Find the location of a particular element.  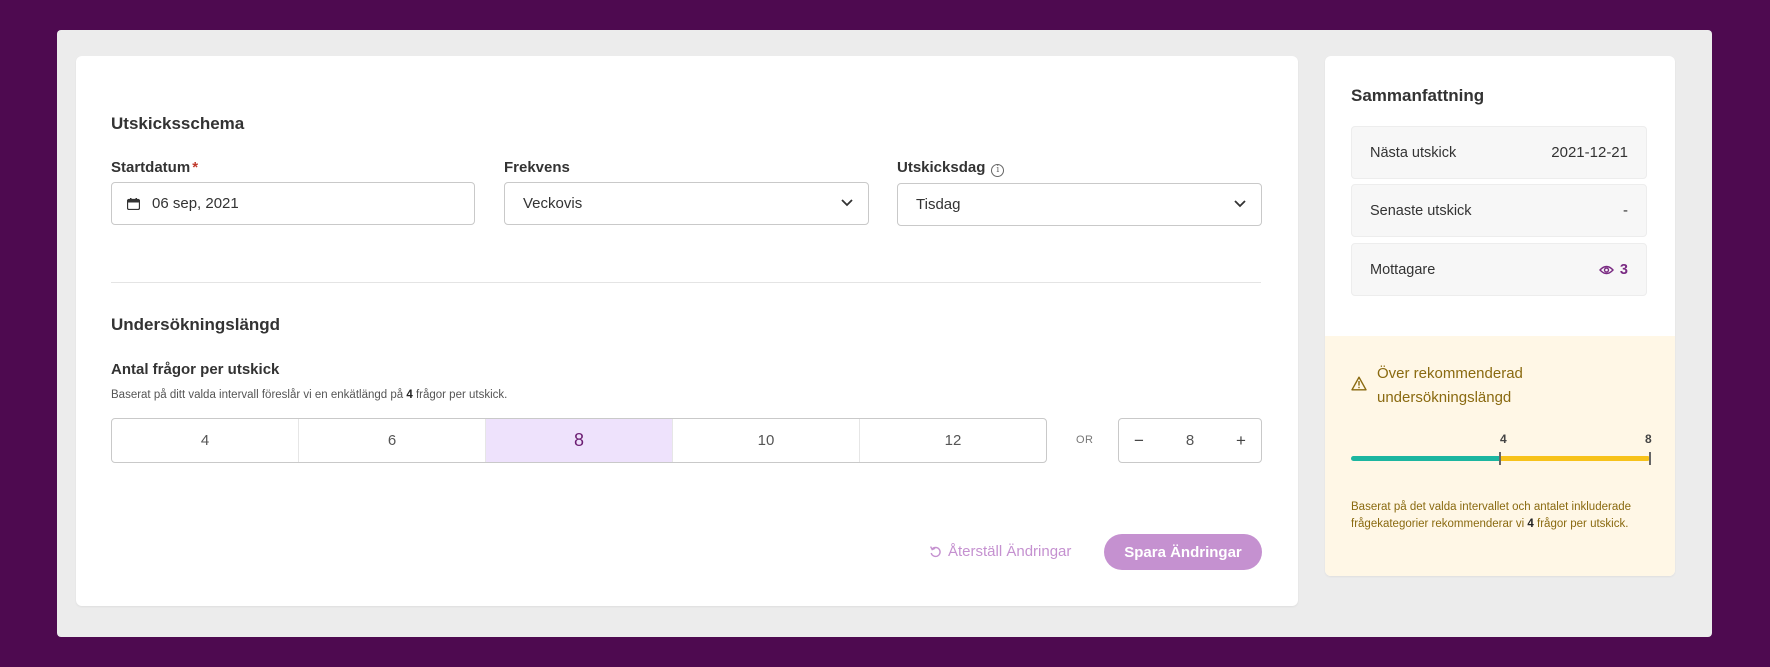

start-date-label-text: Startdatum is located at coordinates (151, 167).